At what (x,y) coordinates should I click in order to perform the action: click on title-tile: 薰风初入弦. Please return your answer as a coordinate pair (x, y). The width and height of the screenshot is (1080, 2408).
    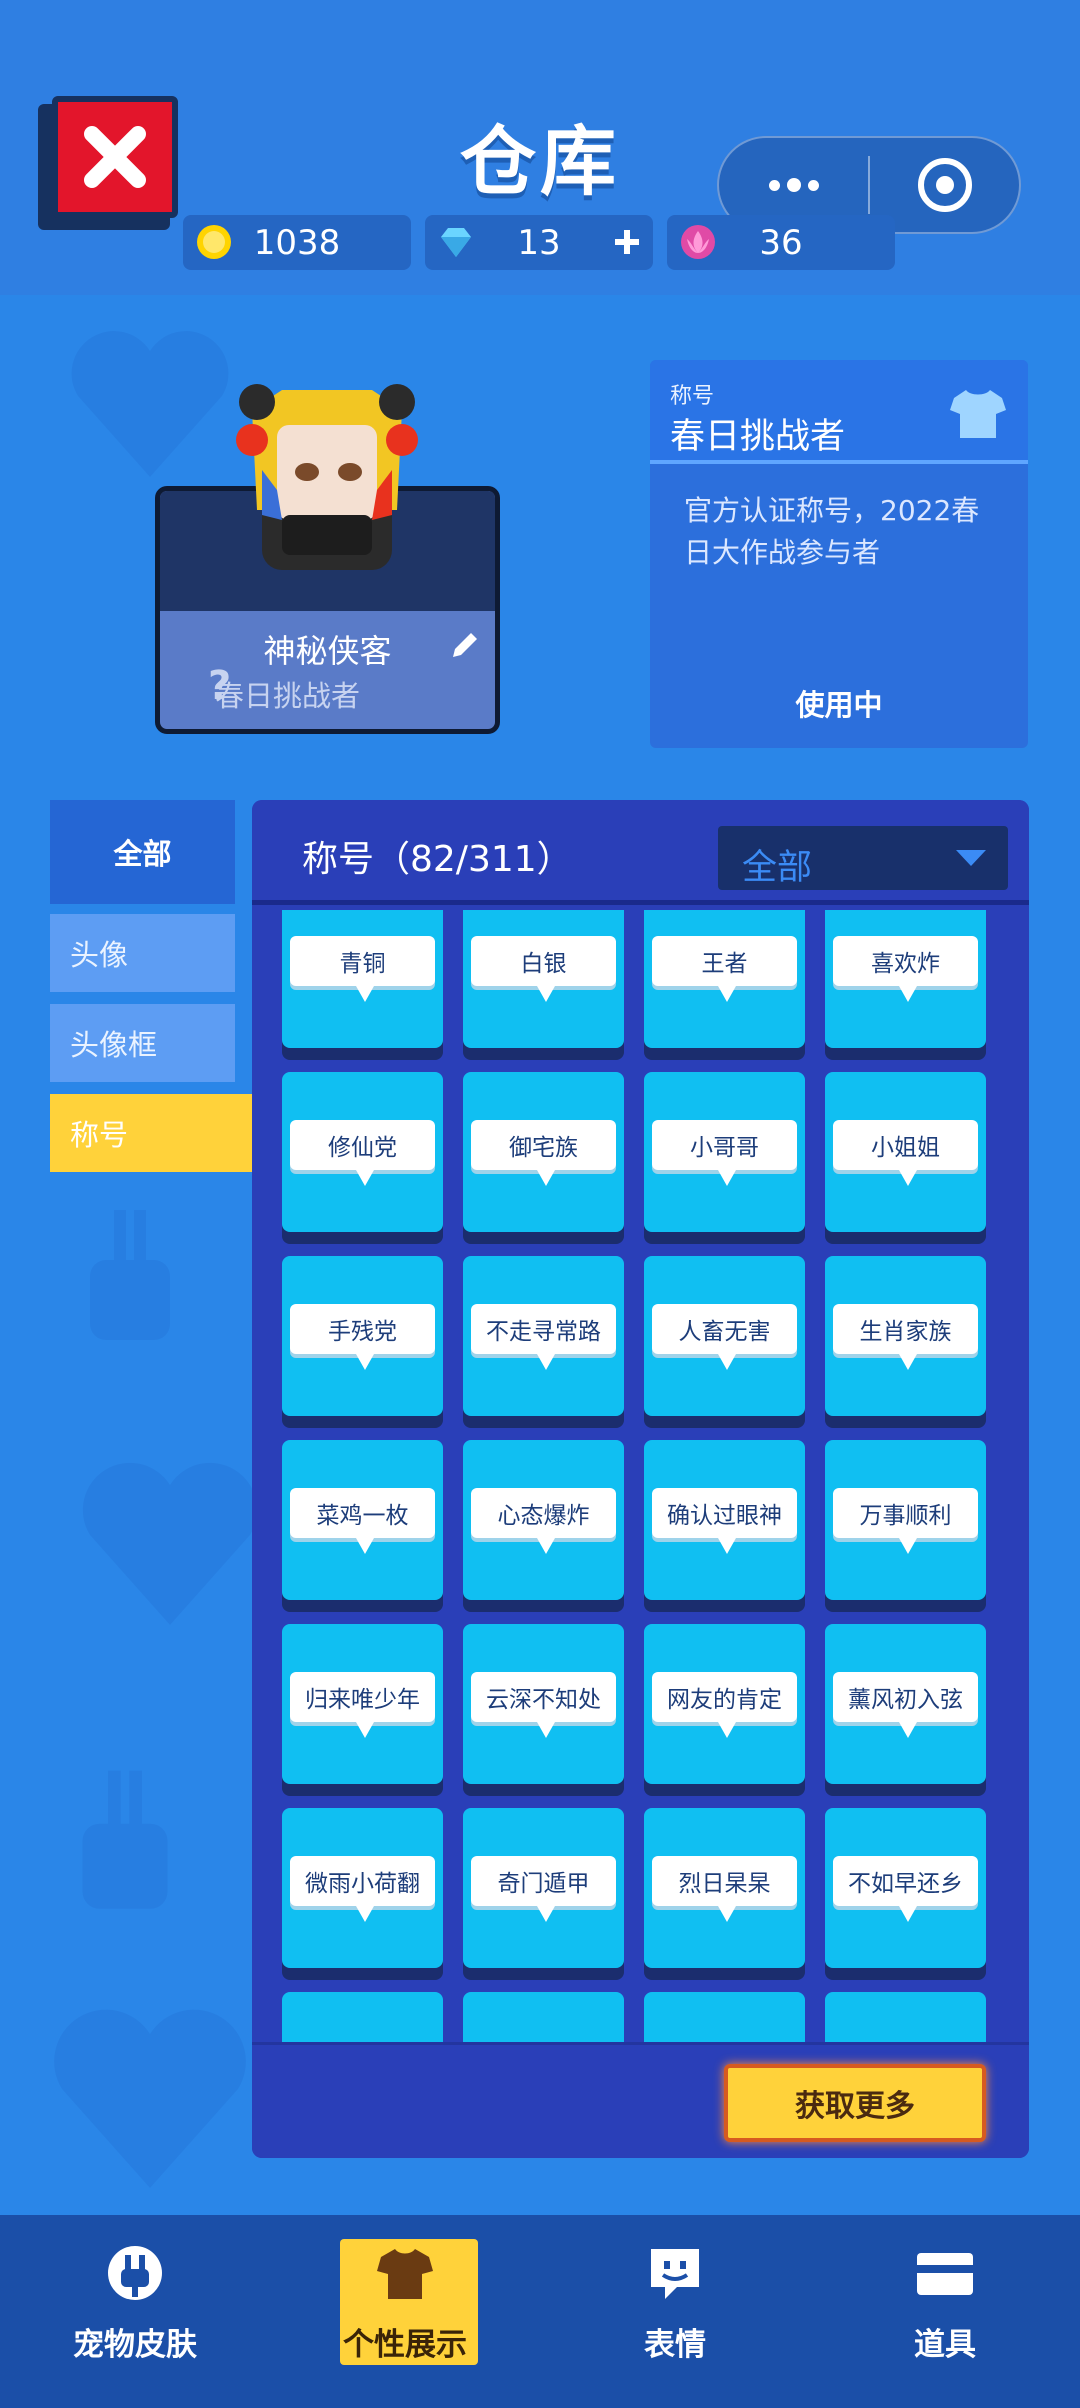
    Looking at the image, I should click on (905, 1710).